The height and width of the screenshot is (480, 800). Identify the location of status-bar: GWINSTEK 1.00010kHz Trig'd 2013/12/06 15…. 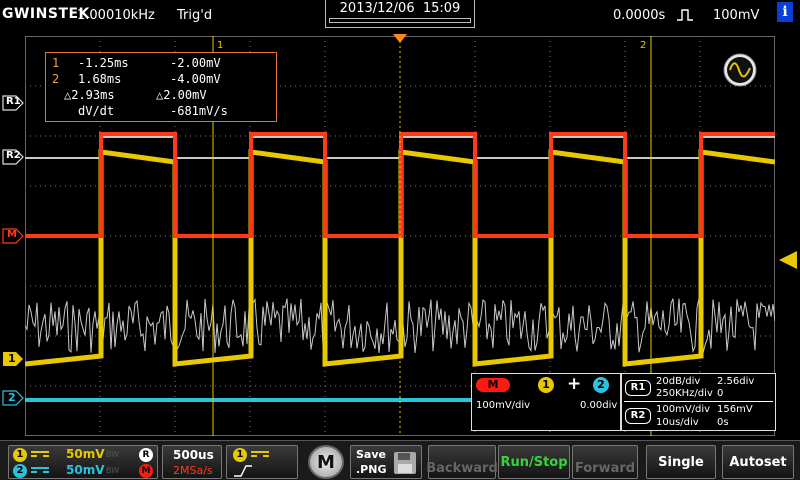
(400, 17).